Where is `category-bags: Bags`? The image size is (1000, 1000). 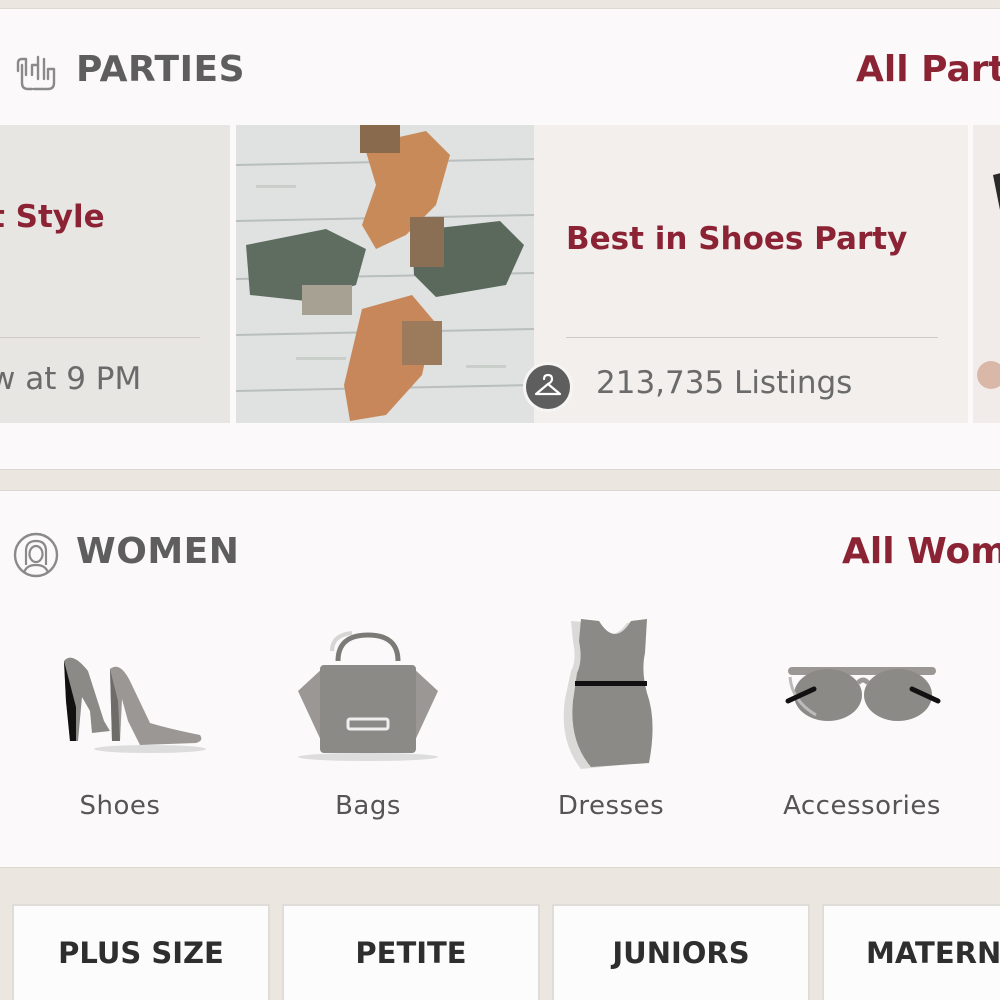
category-bags: Bags is located at coordinates (368, 721).